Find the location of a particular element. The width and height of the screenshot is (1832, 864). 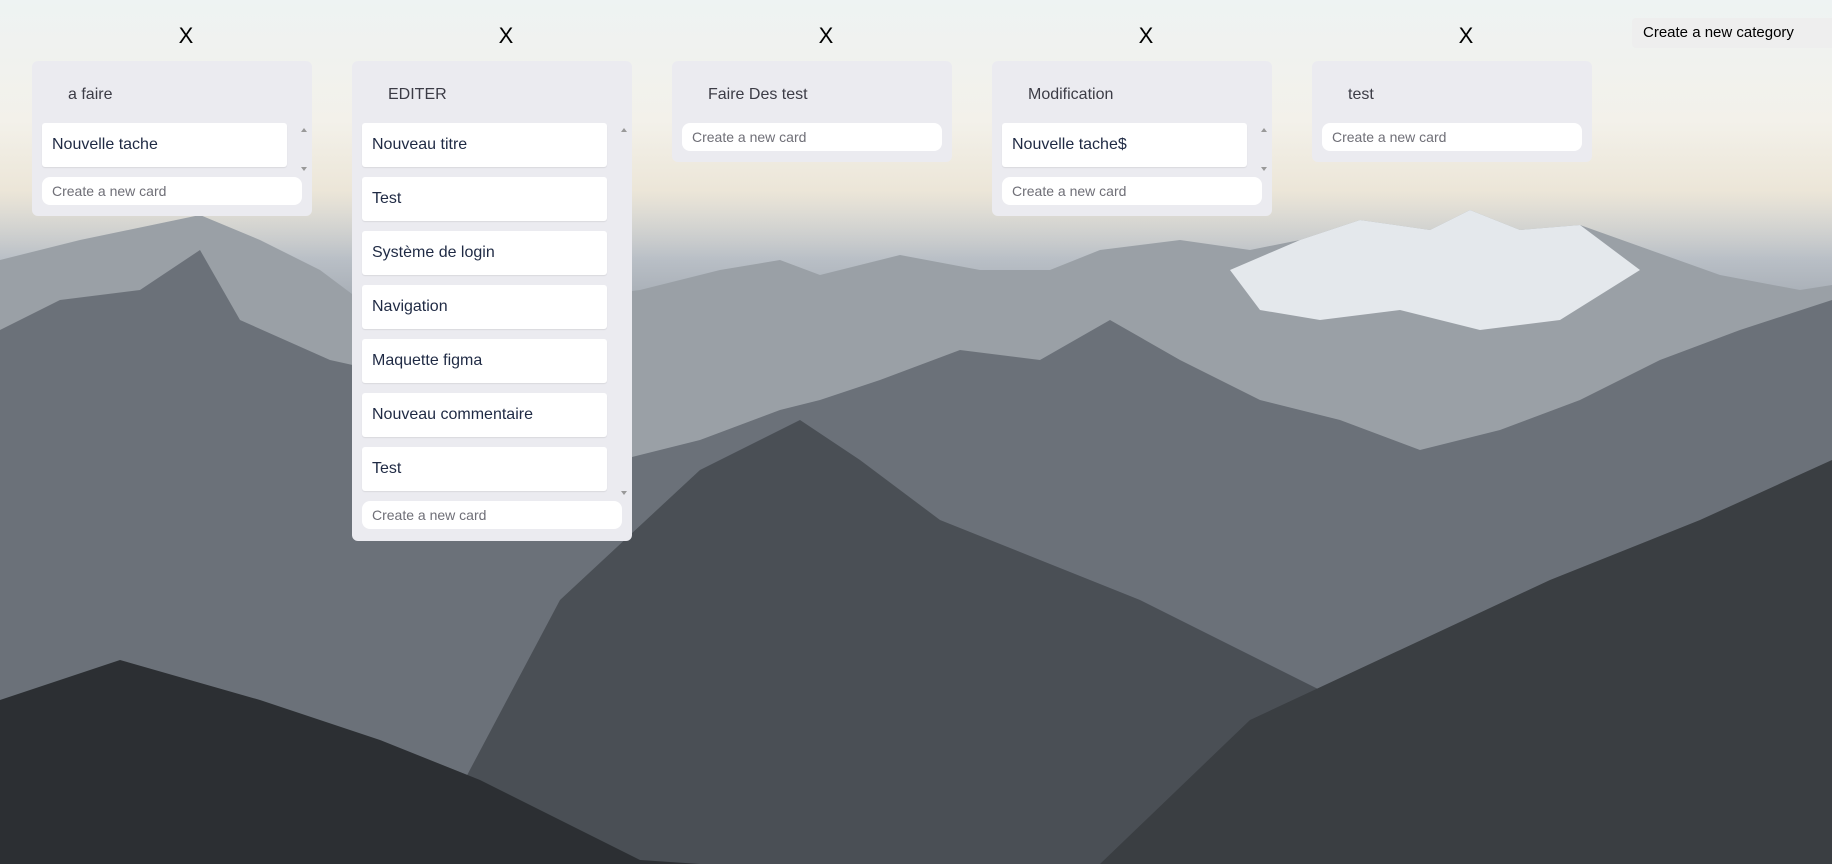

card: Nouvelle tache$ is located at coordinates (1124, 145).